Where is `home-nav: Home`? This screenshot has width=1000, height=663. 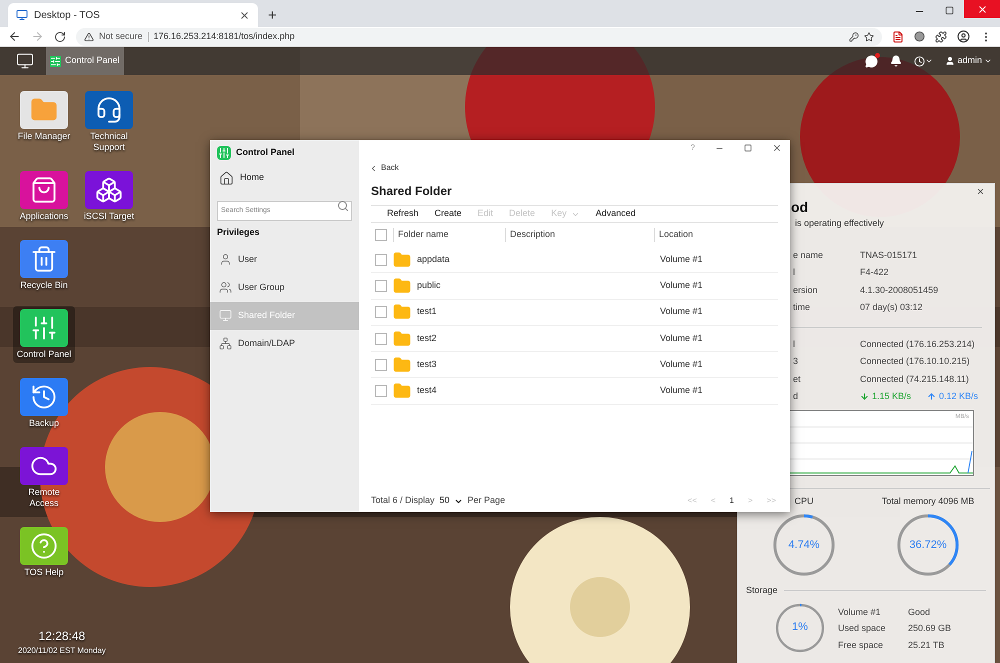
home-nav: Home is located at coordinates (284, 178).